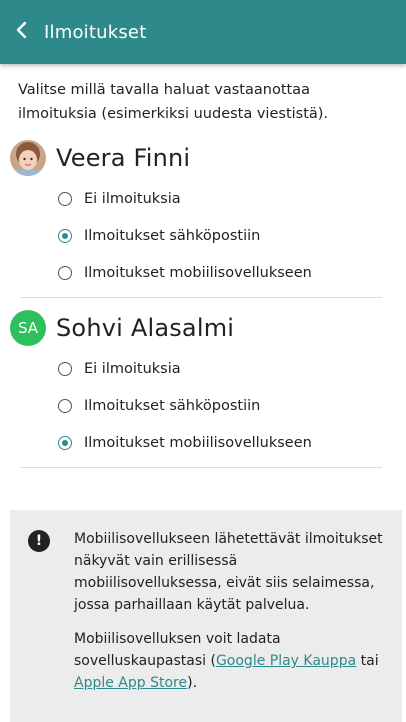 The image size is (406, 722). I want to click on chevron-left-icon, so click(22, 32).